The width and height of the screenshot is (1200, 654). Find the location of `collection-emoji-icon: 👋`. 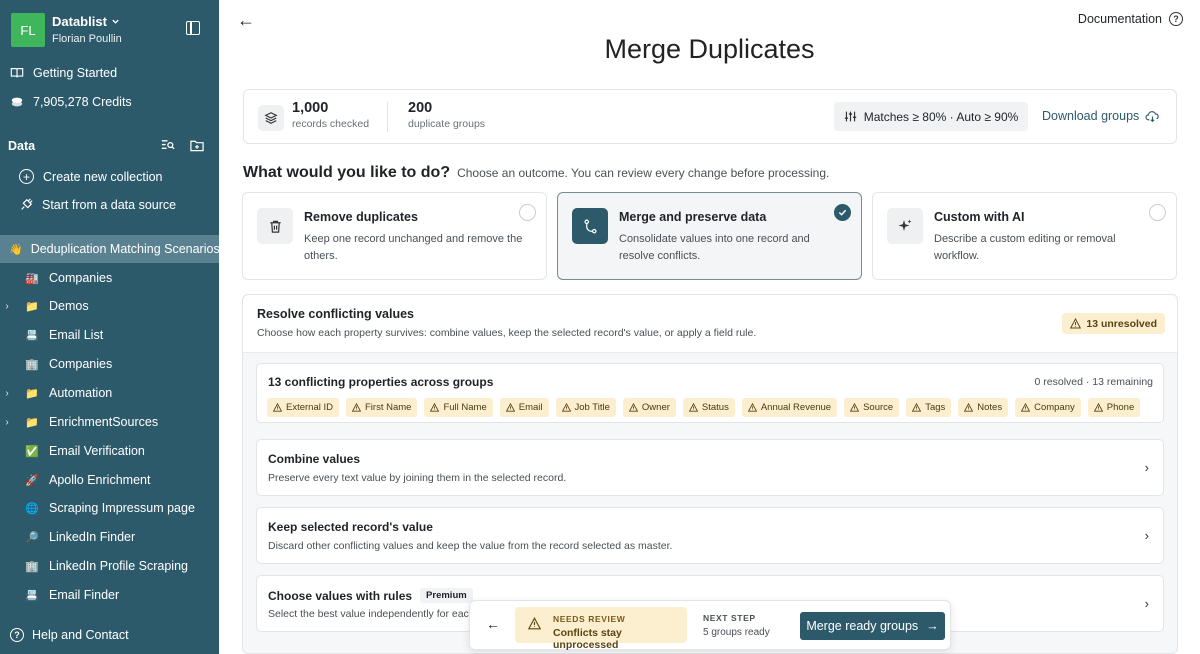

collection-emoji-icon: 👋 is located at coordinates (16, 249).